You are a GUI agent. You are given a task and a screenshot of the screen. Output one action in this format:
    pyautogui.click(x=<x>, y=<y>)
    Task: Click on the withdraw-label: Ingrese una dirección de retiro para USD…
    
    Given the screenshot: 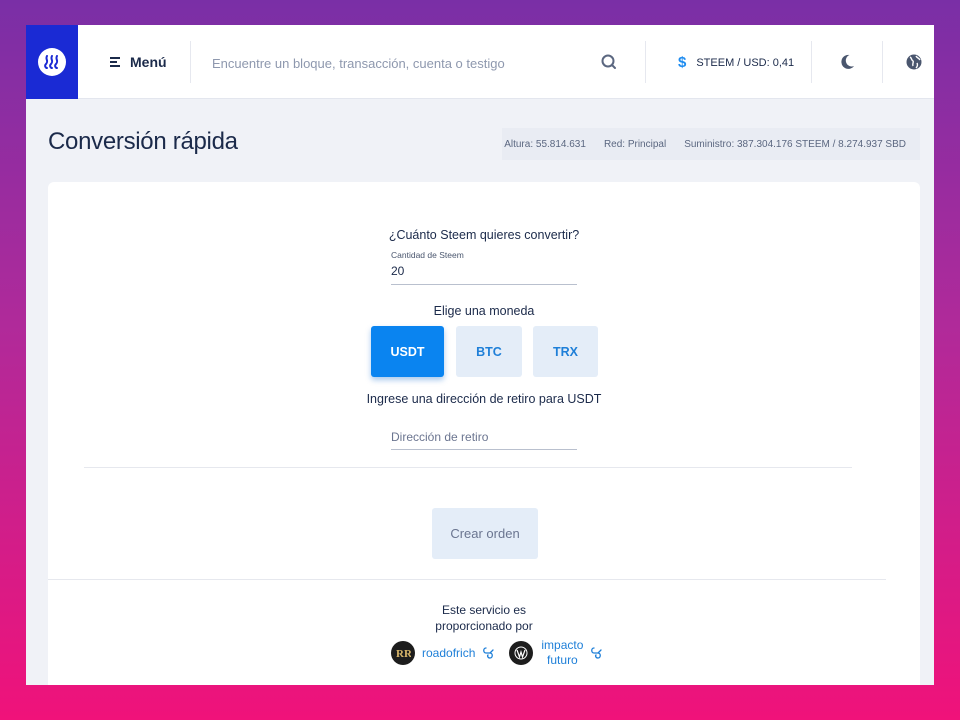 What is the action you would take?
    pyautogui.click(x=484, y=399)
    